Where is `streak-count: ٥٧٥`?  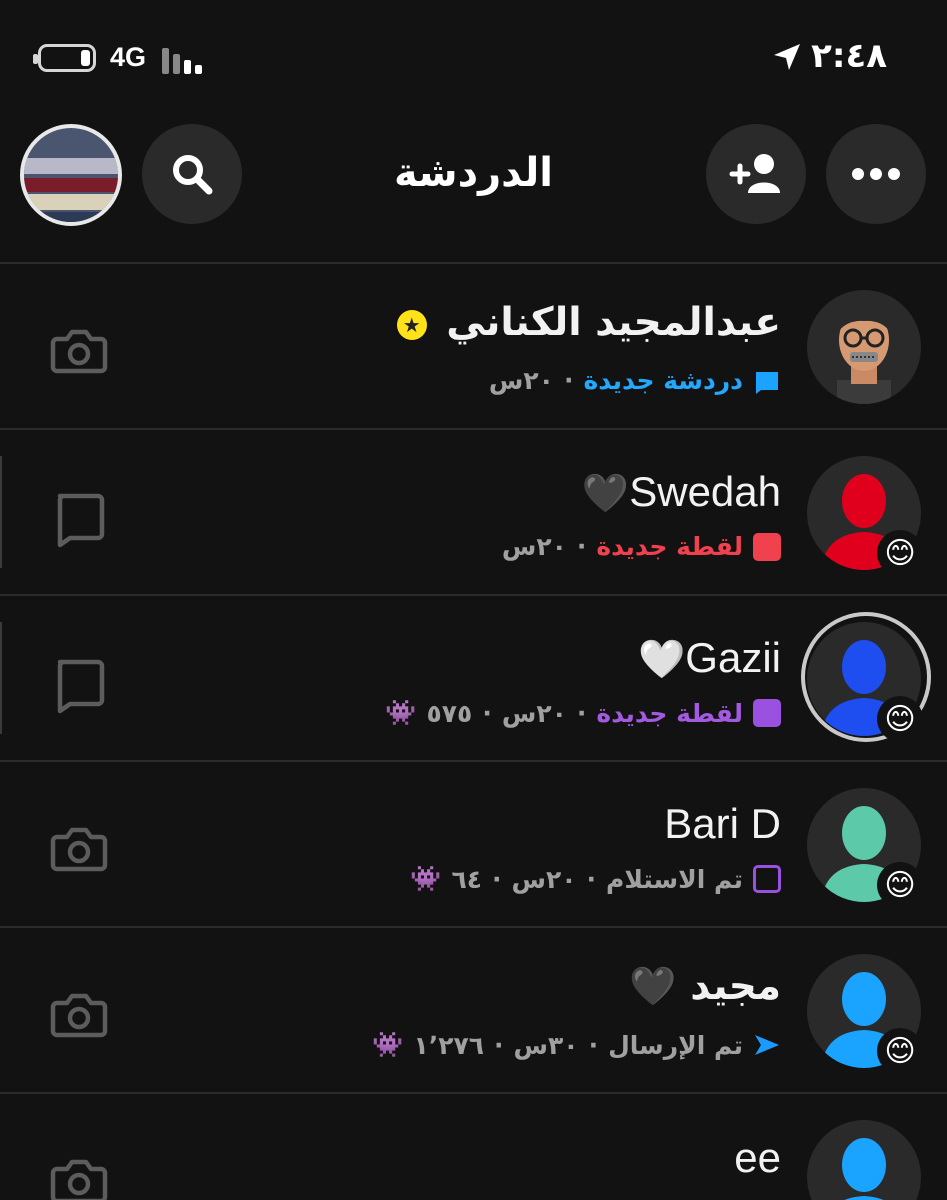 streak-count: ٥٧٥ is located at coordinates (449, 713).